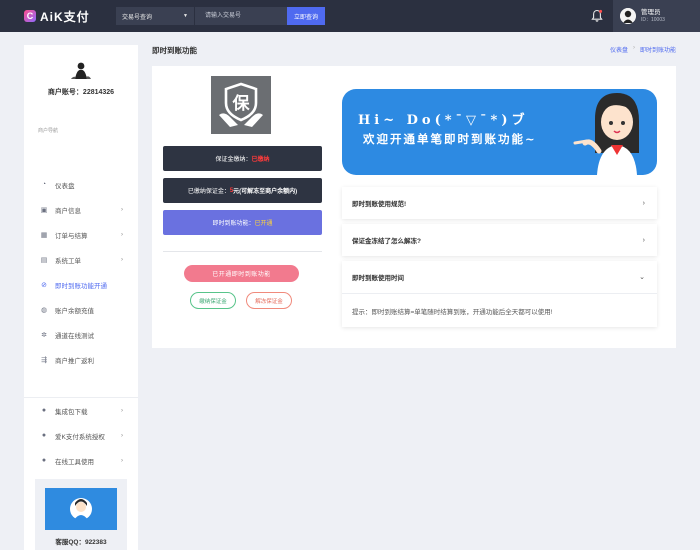 The width and height of the screenshot is (700, 550). What do you see at coordinates (44, 235) in the screenshot?
I see `grid-icon: ▦` at bounding box center [44, 235].